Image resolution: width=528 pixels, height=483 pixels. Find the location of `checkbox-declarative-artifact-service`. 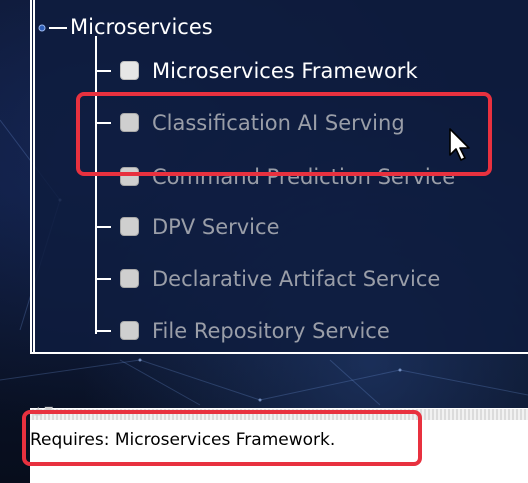

checkbox-declarative-artifact-service is located at coordinates (129, 278).